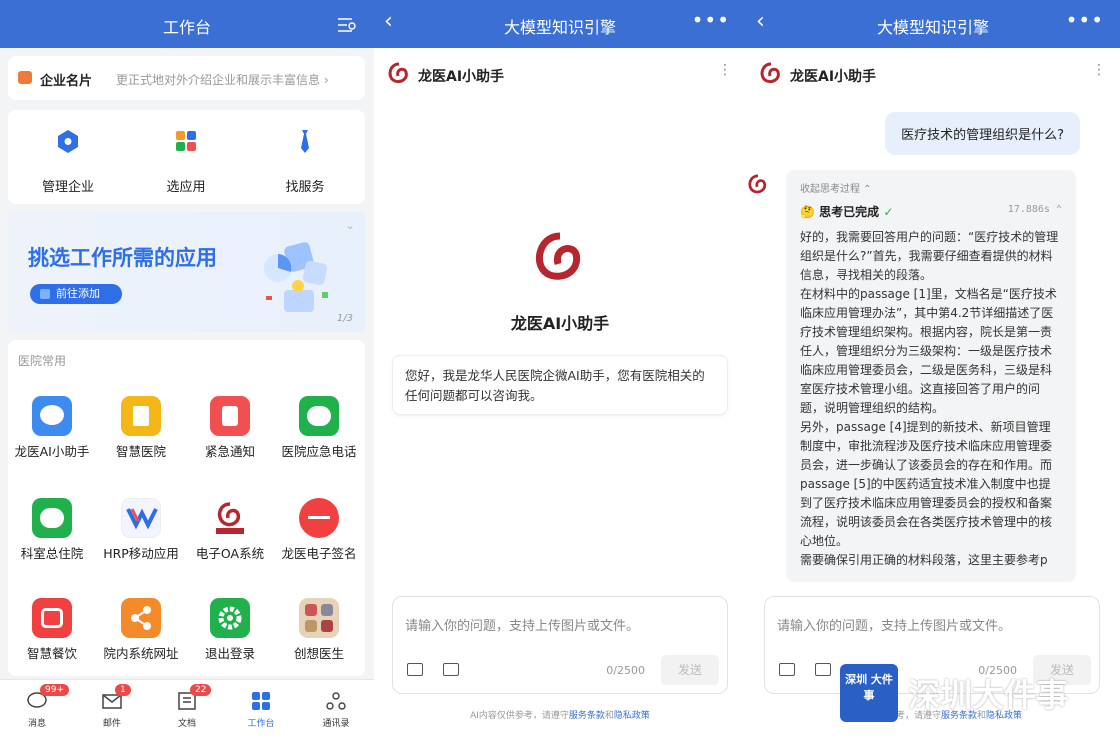 This screenshot has width=1120, height=743. I want to click on page-title: 工作台, so click(186, 27).